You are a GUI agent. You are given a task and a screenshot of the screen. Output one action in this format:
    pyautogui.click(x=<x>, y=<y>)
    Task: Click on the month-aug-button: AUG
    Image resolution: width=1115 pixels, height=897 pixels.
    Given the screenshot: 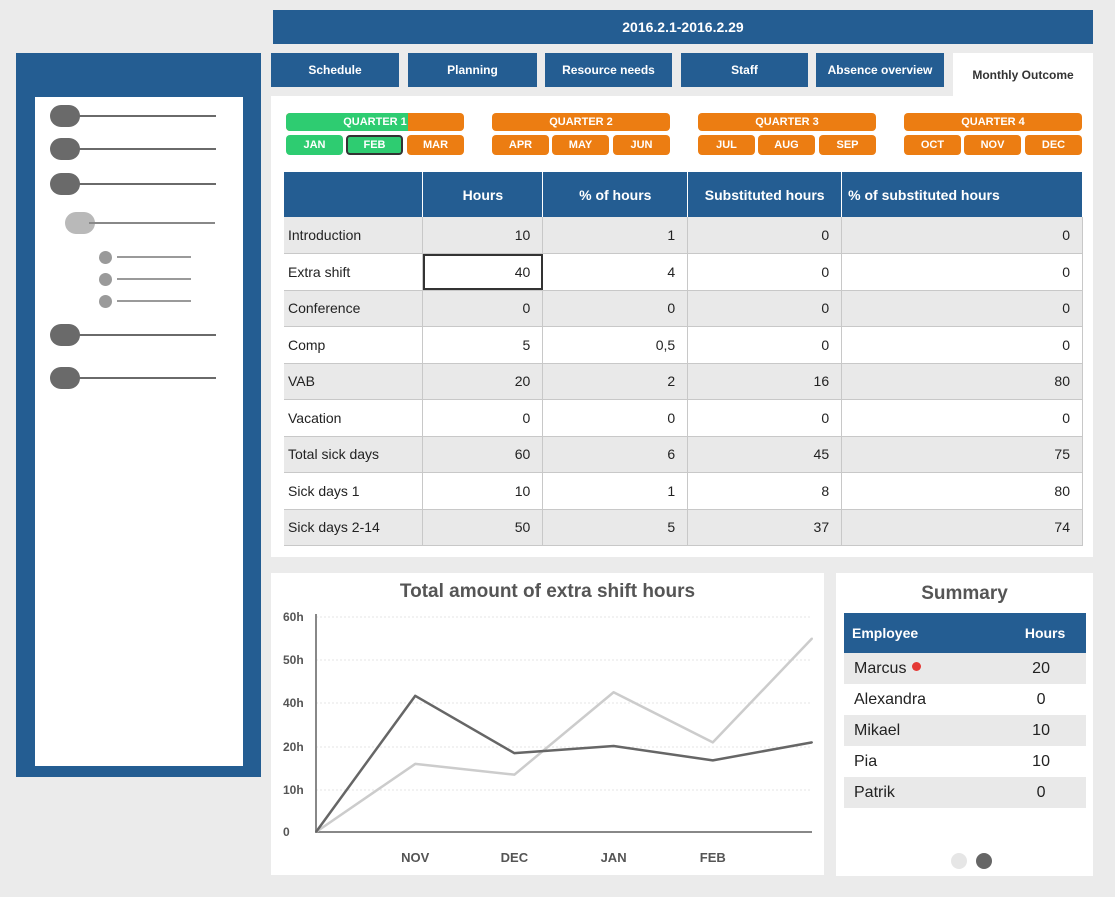 What is the action you would take?
    pyautogui.click(x=786, y=145)
    